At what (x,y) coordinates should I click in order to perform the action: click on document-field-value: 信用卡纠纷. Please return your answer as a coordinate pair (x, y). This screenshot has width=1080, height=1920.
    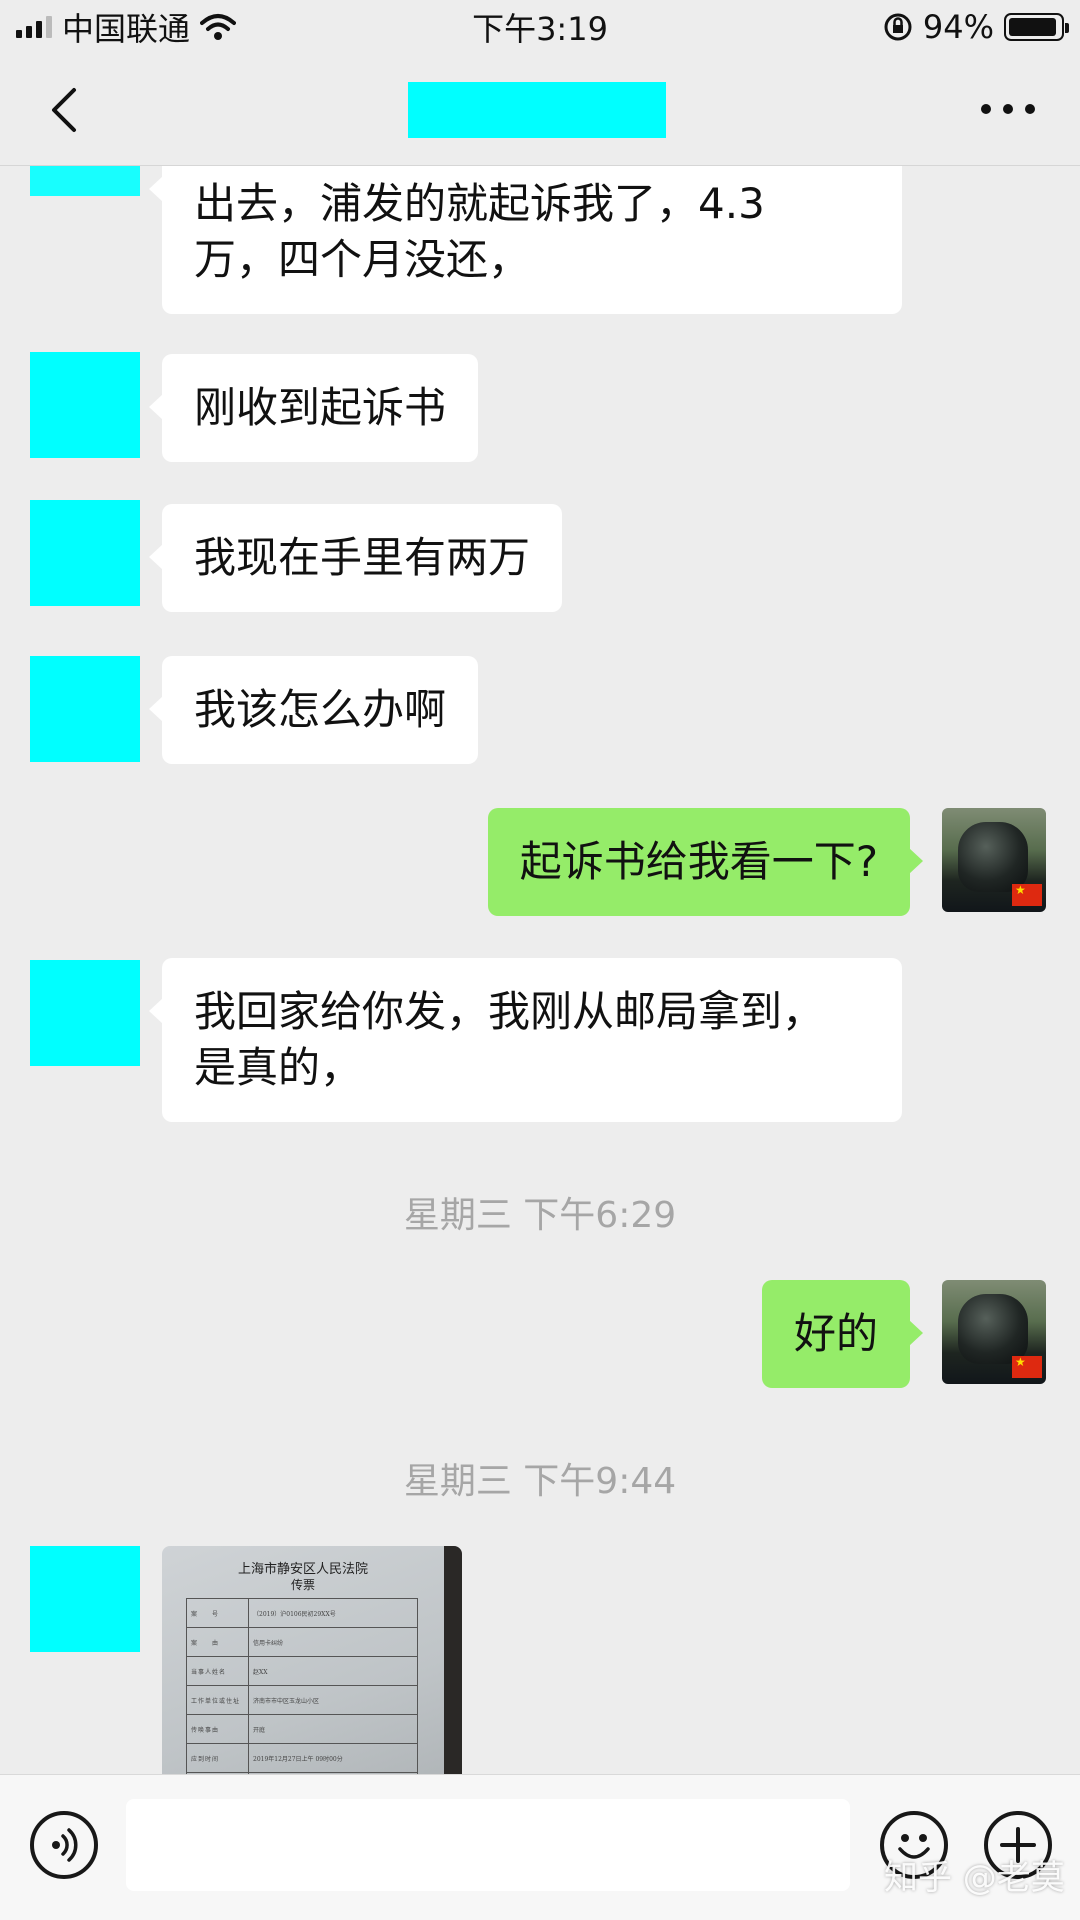
    Looking at the image, I should click on (333, 1642).